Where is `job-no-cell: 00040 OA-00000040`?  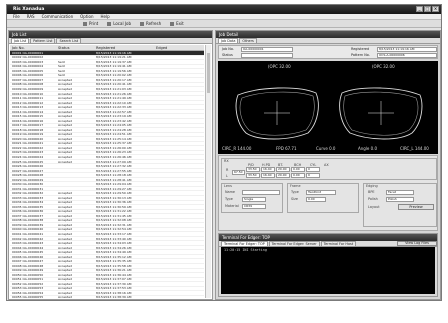 job-no-cell: 00040 OA-00000040 is located at coordinates (28, 229).